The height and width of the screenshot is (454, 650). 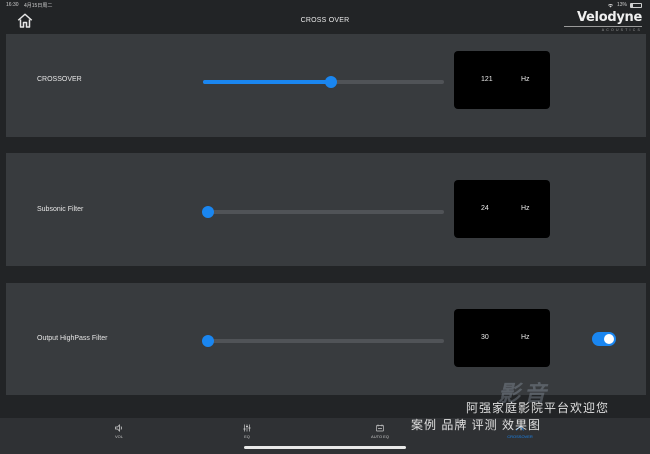 I want to click on highpass-value: 30, so click(x=485, y=337).